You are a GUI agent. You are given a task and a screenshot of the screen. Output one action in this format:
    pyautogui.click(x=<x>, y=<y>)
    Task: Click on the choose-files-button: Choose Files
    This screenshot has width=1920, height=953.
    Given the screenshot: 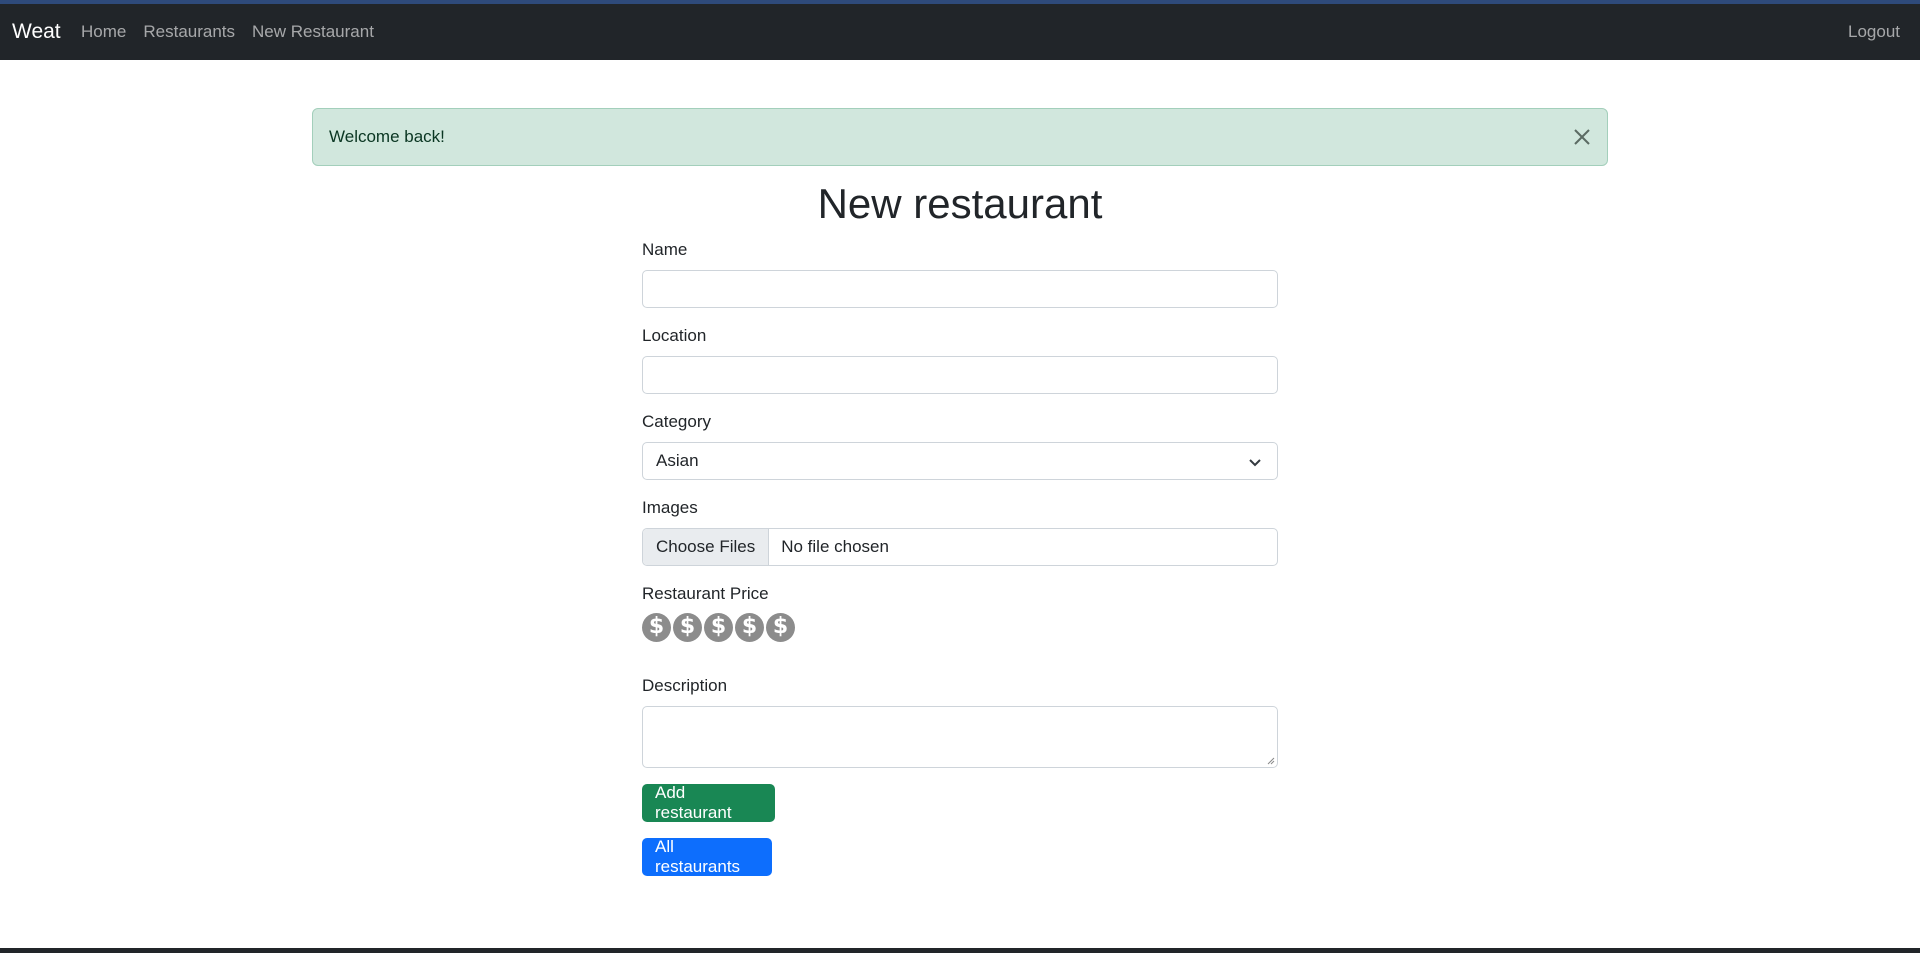 What is the action you would take?
    pyautogui.click(x=706, y=547)
    